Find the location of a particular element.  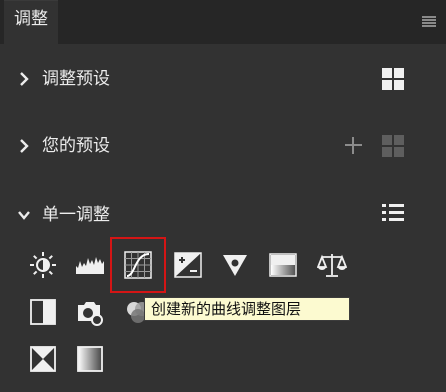

levels-icon is located at coordinates (90, 265).